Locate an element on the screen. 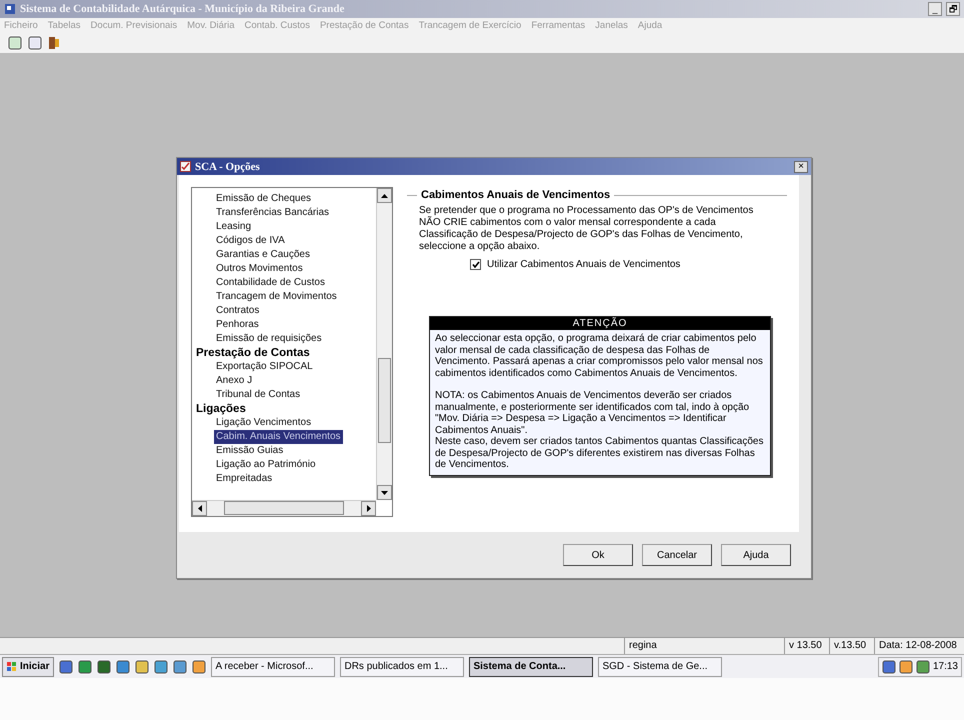 Image resolution: width=964 pixels, height=720 pixels. dialog-title: SCA - Opções is located at coordinates (228, 166).